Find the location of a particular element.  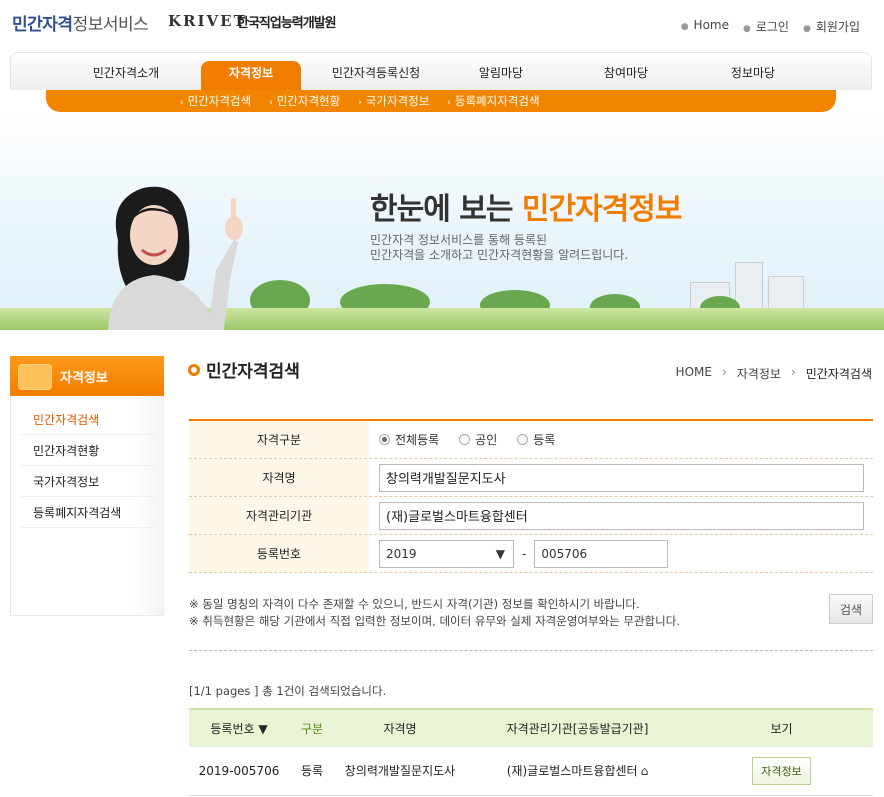

breadcrumb-qualification-info: 자격정보 is located at coordinates (759, 373).